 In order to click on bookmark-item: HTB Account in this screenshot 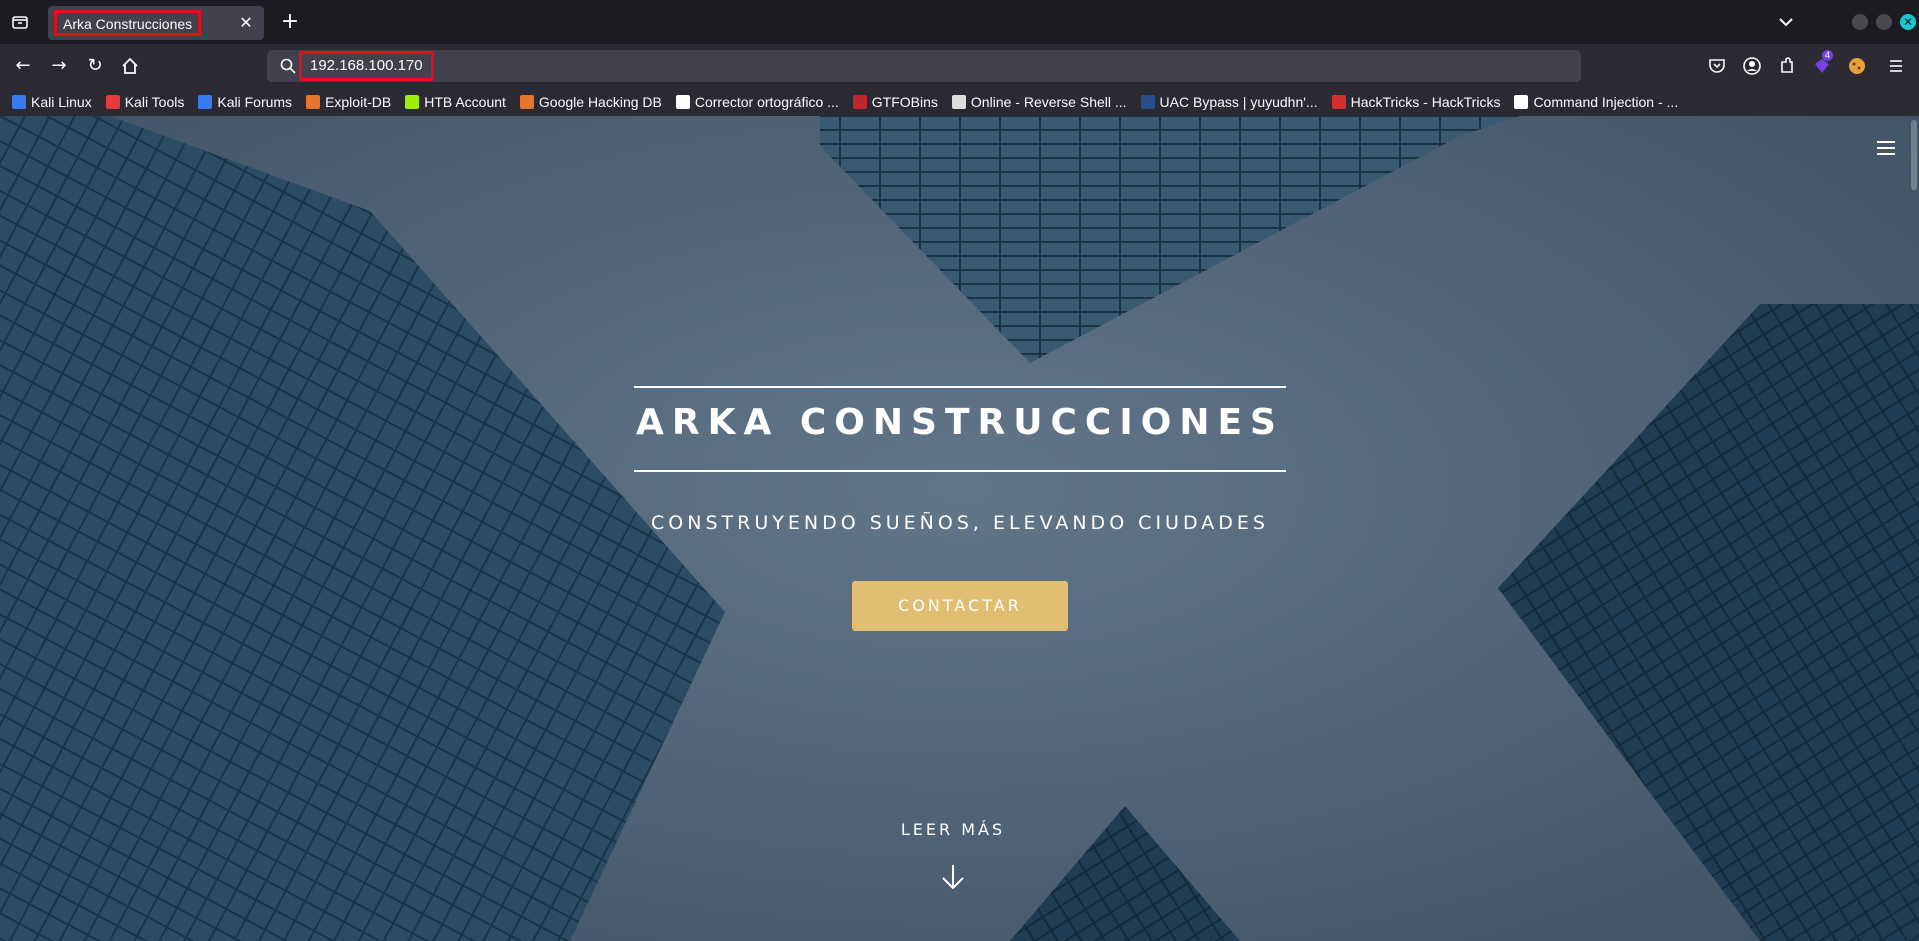, I will do `click(455, 102)`.